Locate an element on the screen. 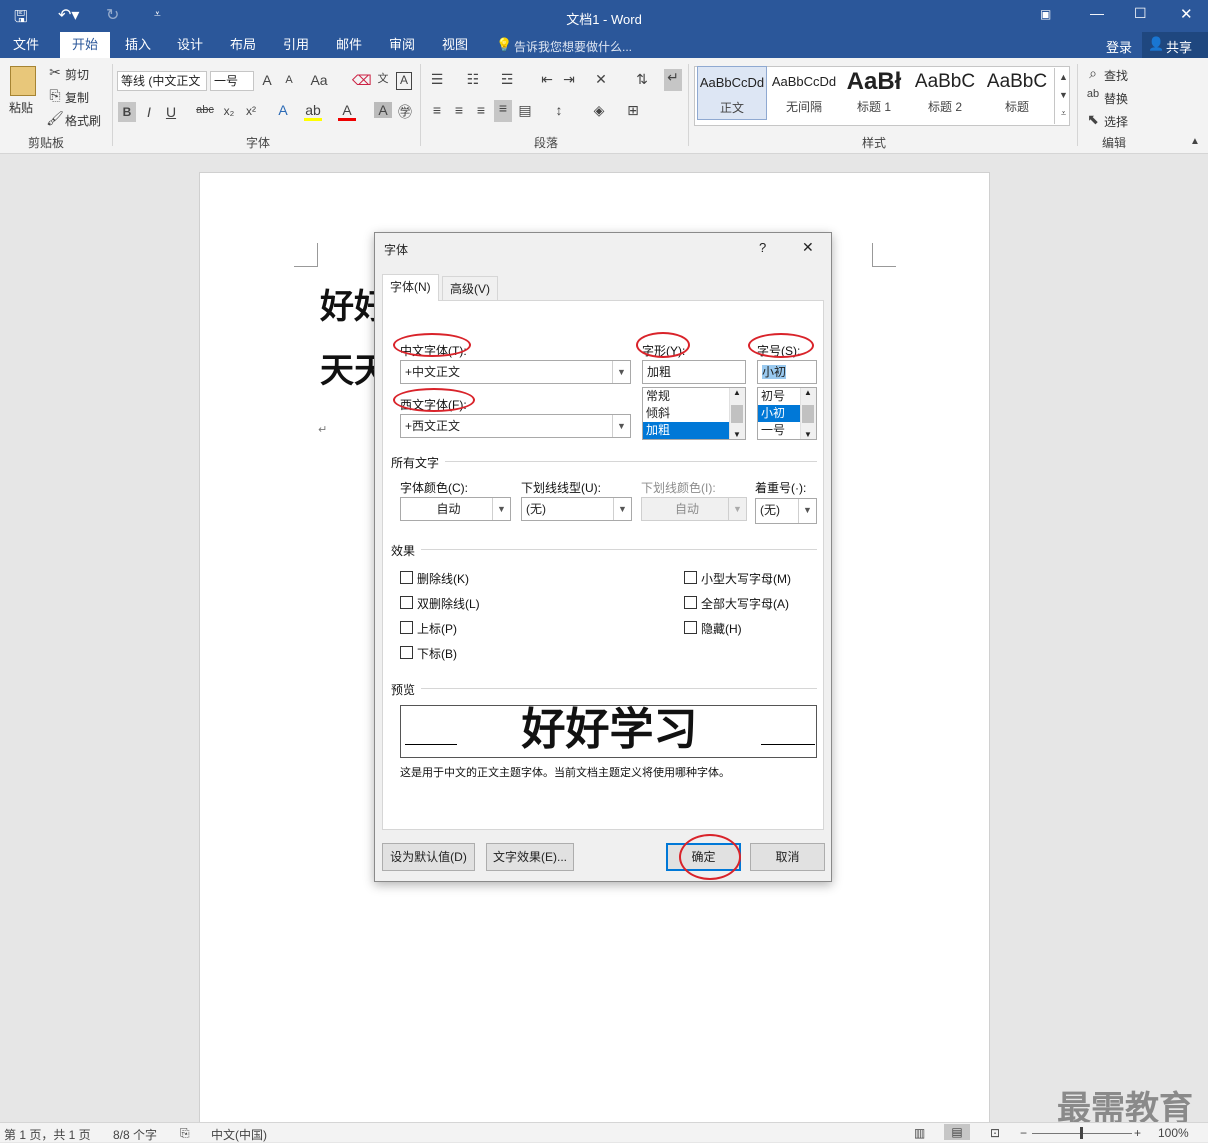 This screenshot has width=1208, height=1143. collapse-ribbon-icon: ▲ is located at coordinates (1195, 141).